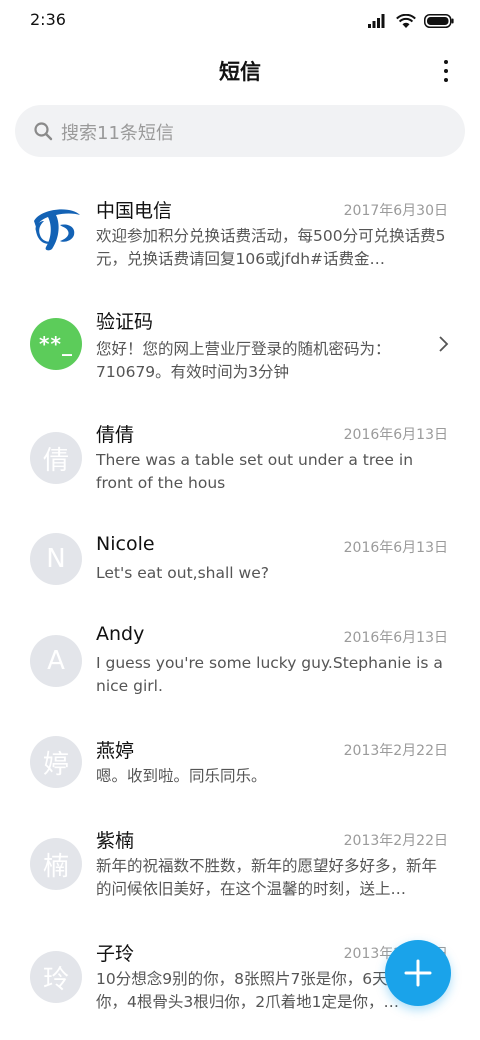 This screenshot has height=1040, width=480. What do you see at coordinates (182, 573) in the screenshot?
I see `conversation-preview: Let's eat out,shall we?` at bounding box center [182, 573].